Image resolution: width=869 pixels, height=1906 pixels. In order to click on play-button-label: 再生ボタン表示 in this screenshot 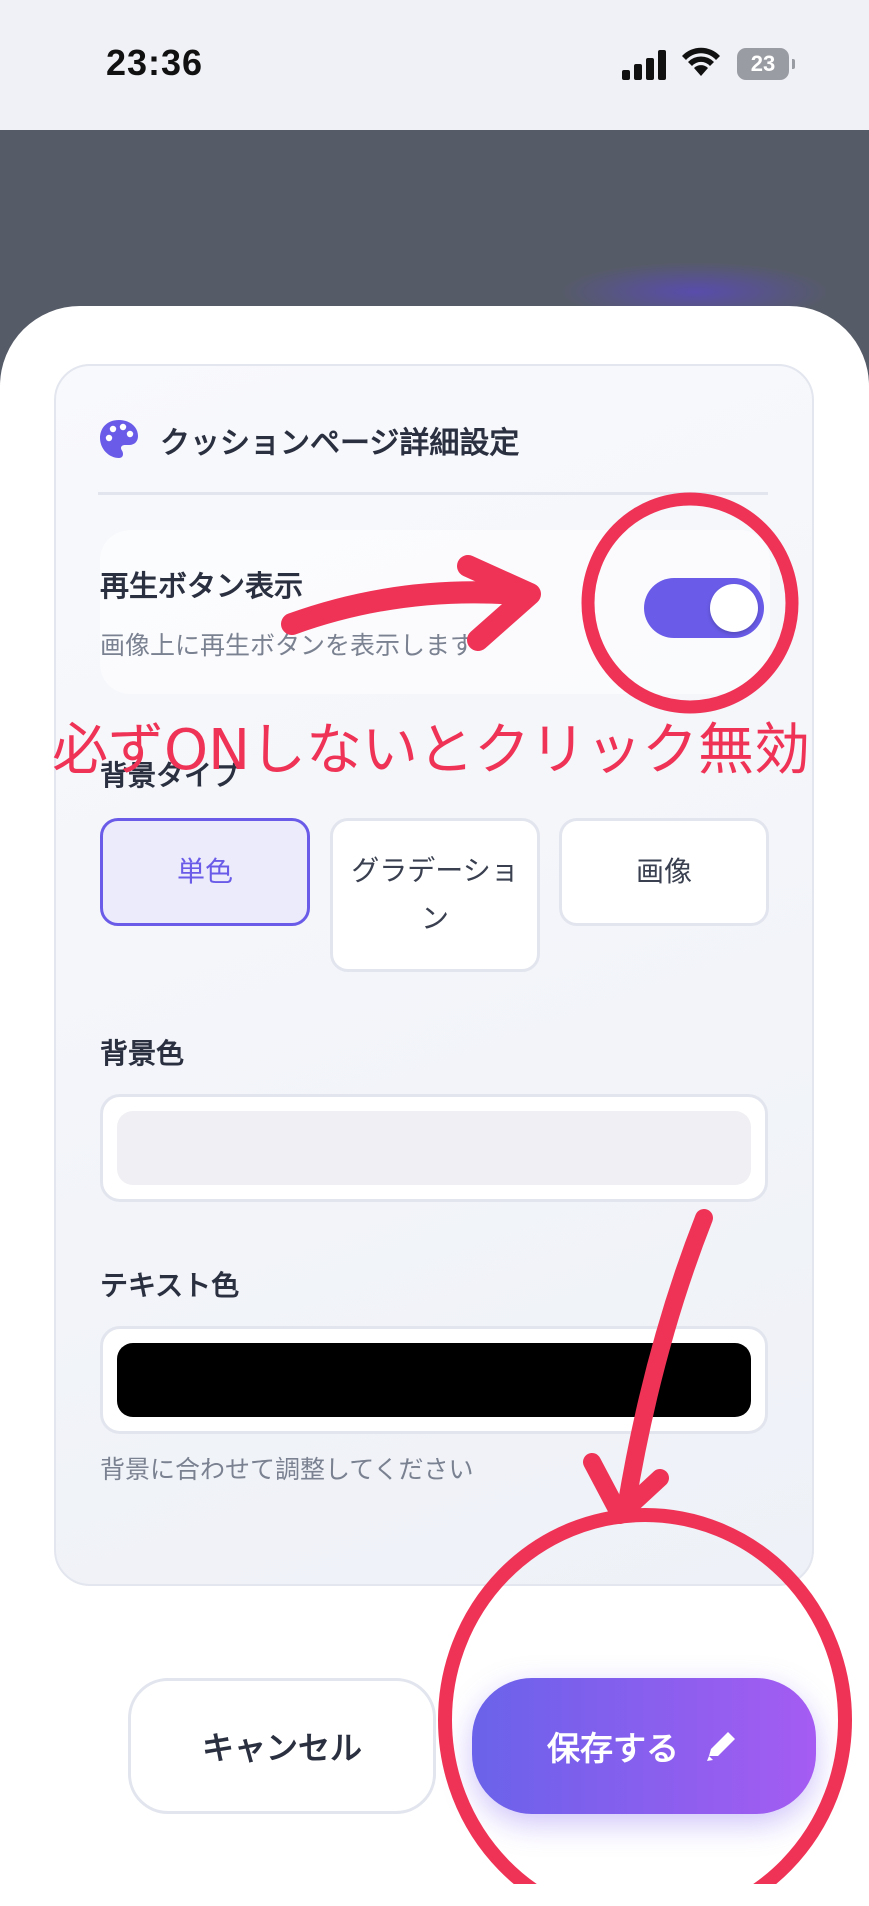, I will do `click(202, 586)`.